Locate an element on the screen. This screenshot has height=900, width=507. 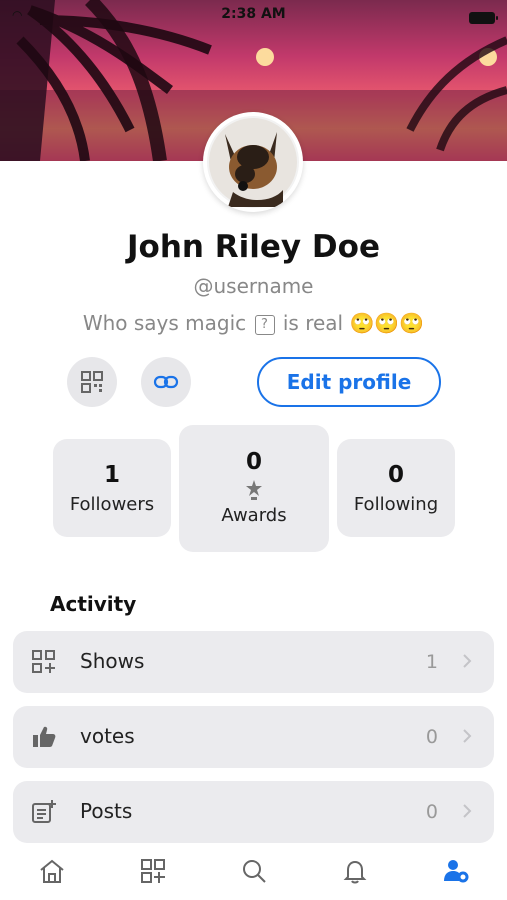
dog-avatar-image is located at coordinates (253, 162).